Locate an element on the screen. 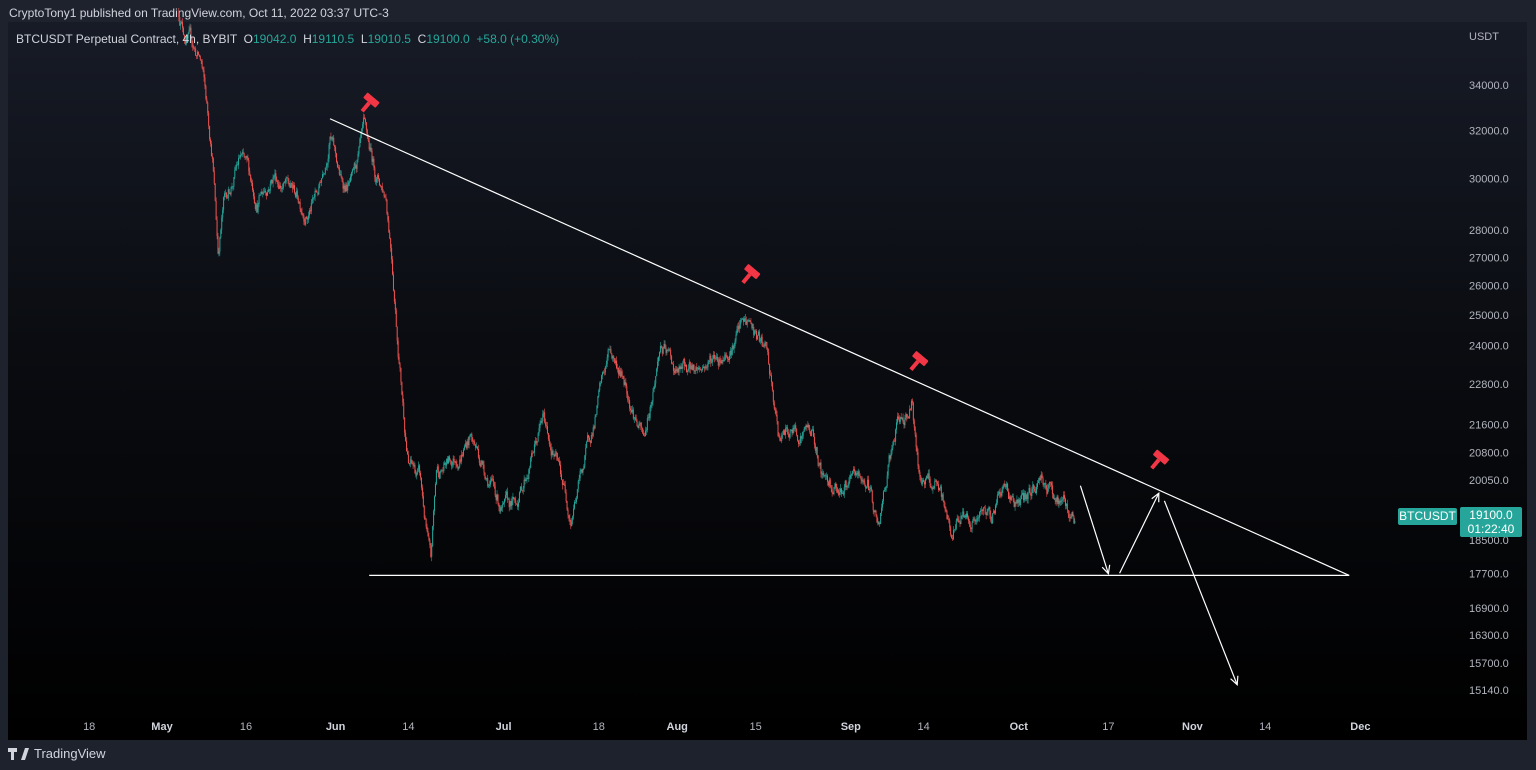 The image size is (1536, 770). projection-arrow is located at coordinates (1200, 592).